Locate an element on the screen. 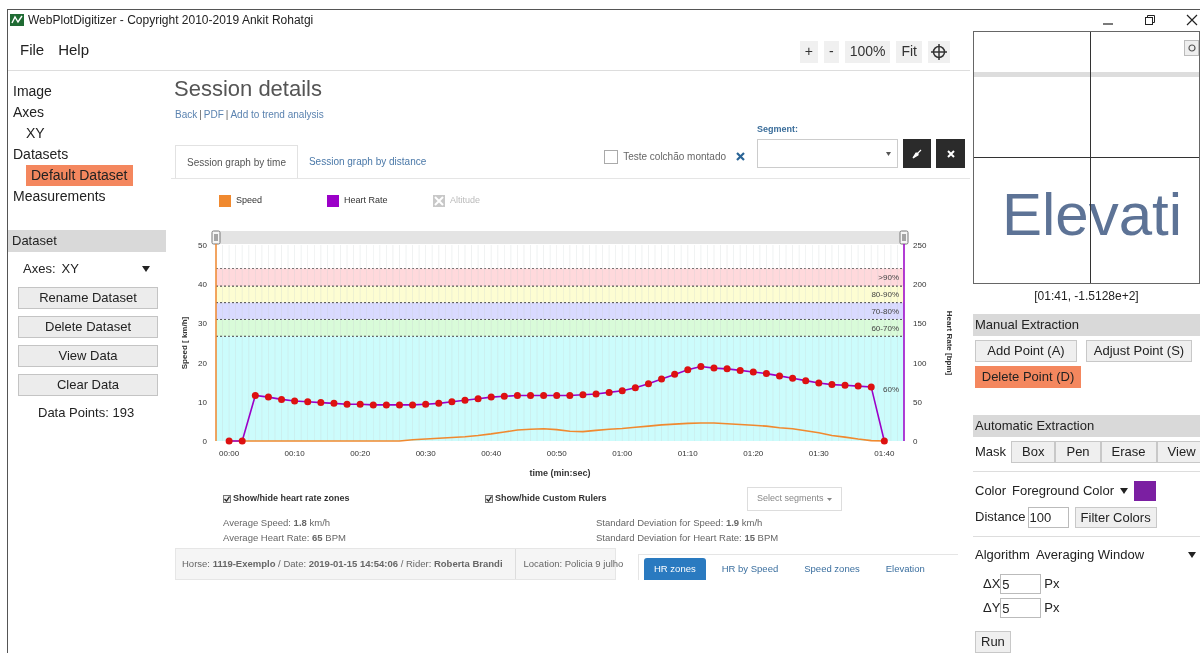 This screenshot has width=1200, height=653. zoom-button: Fit is located at coordinates (909, 51).